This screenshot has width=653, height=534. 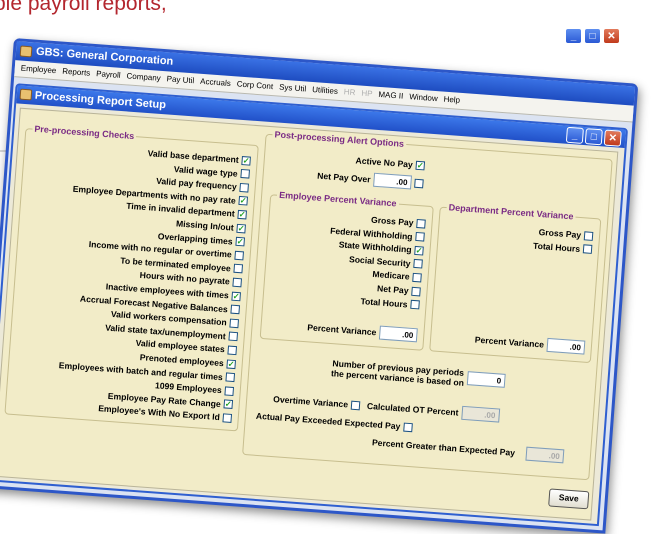 What do you see at coordinates (349, 92) in the screenshot?
I see `menu-item: HR` at bounding box center [349, 92].